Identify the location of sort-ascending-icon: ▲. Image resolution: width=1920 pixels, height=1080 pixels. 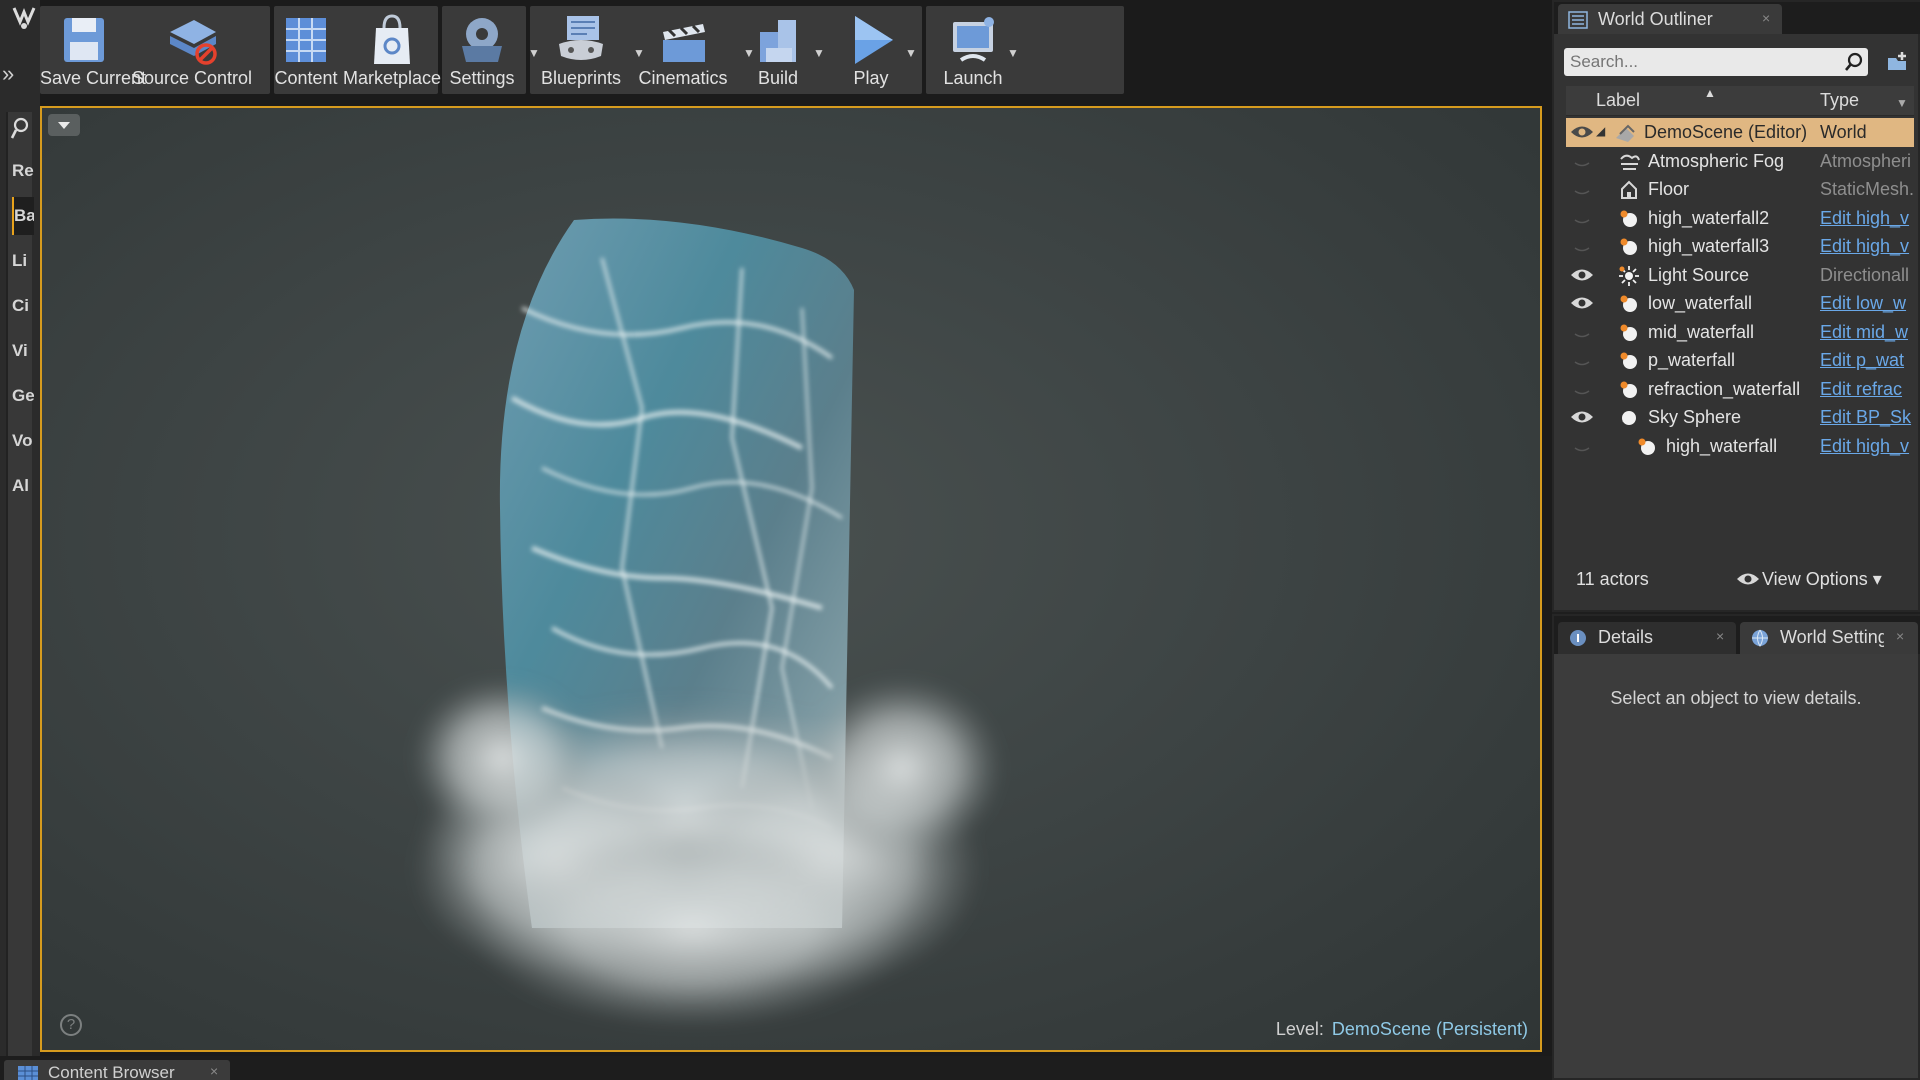
(1710, 93).